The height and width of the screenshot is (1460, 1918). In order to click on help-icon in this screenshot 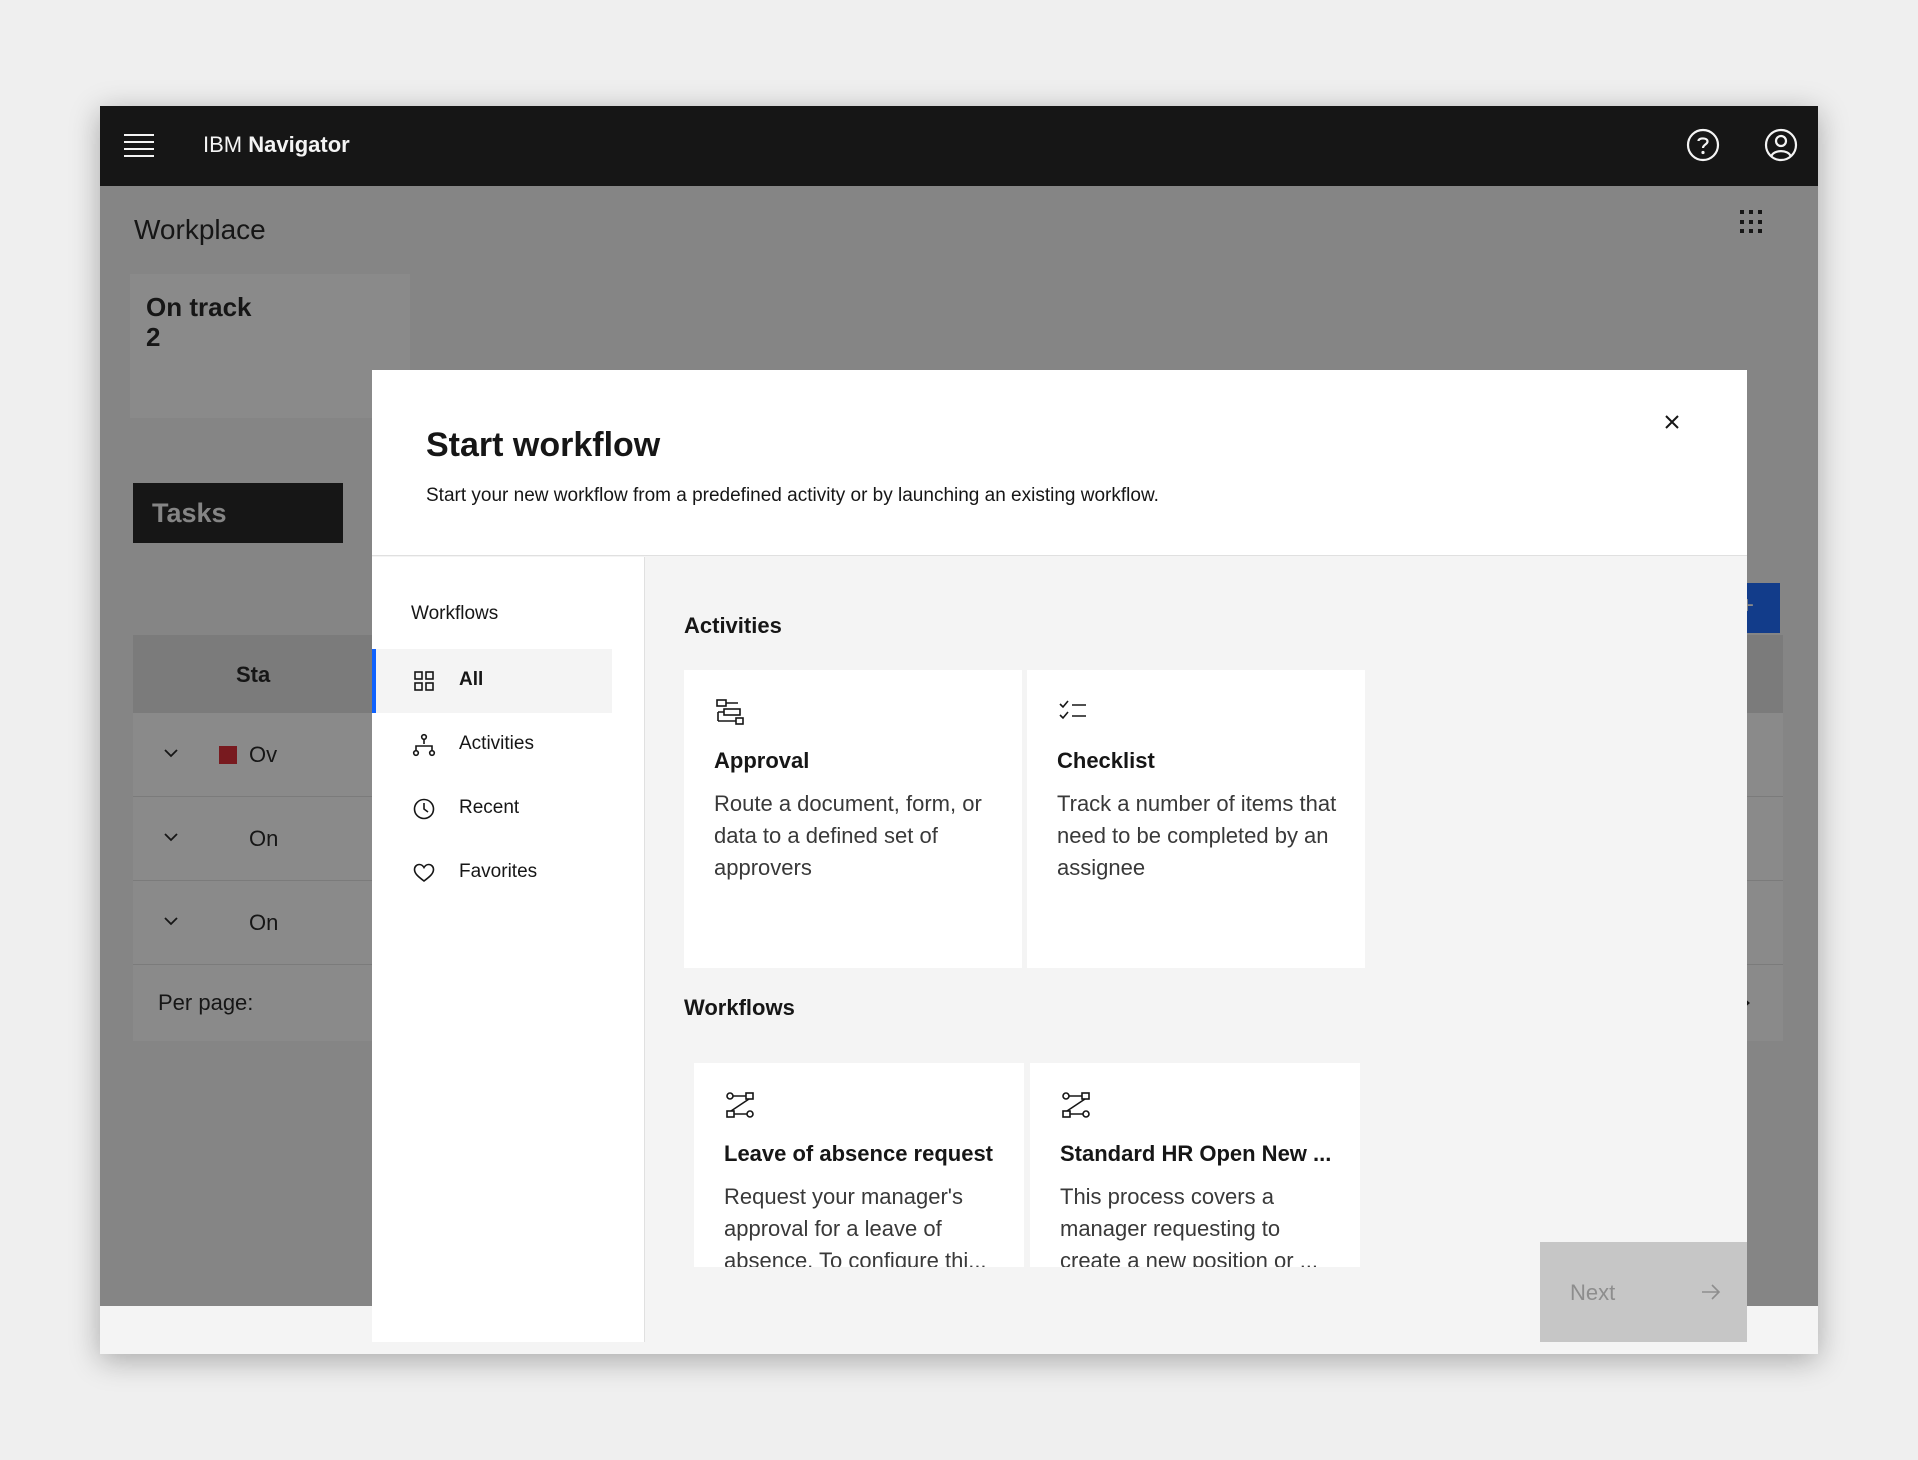, I will do `click(1703, 145)`.